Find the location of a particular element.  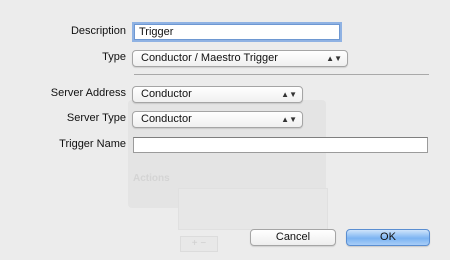

server-address-popup: Conductor ▲▼ is located at coordinates (217, 94).